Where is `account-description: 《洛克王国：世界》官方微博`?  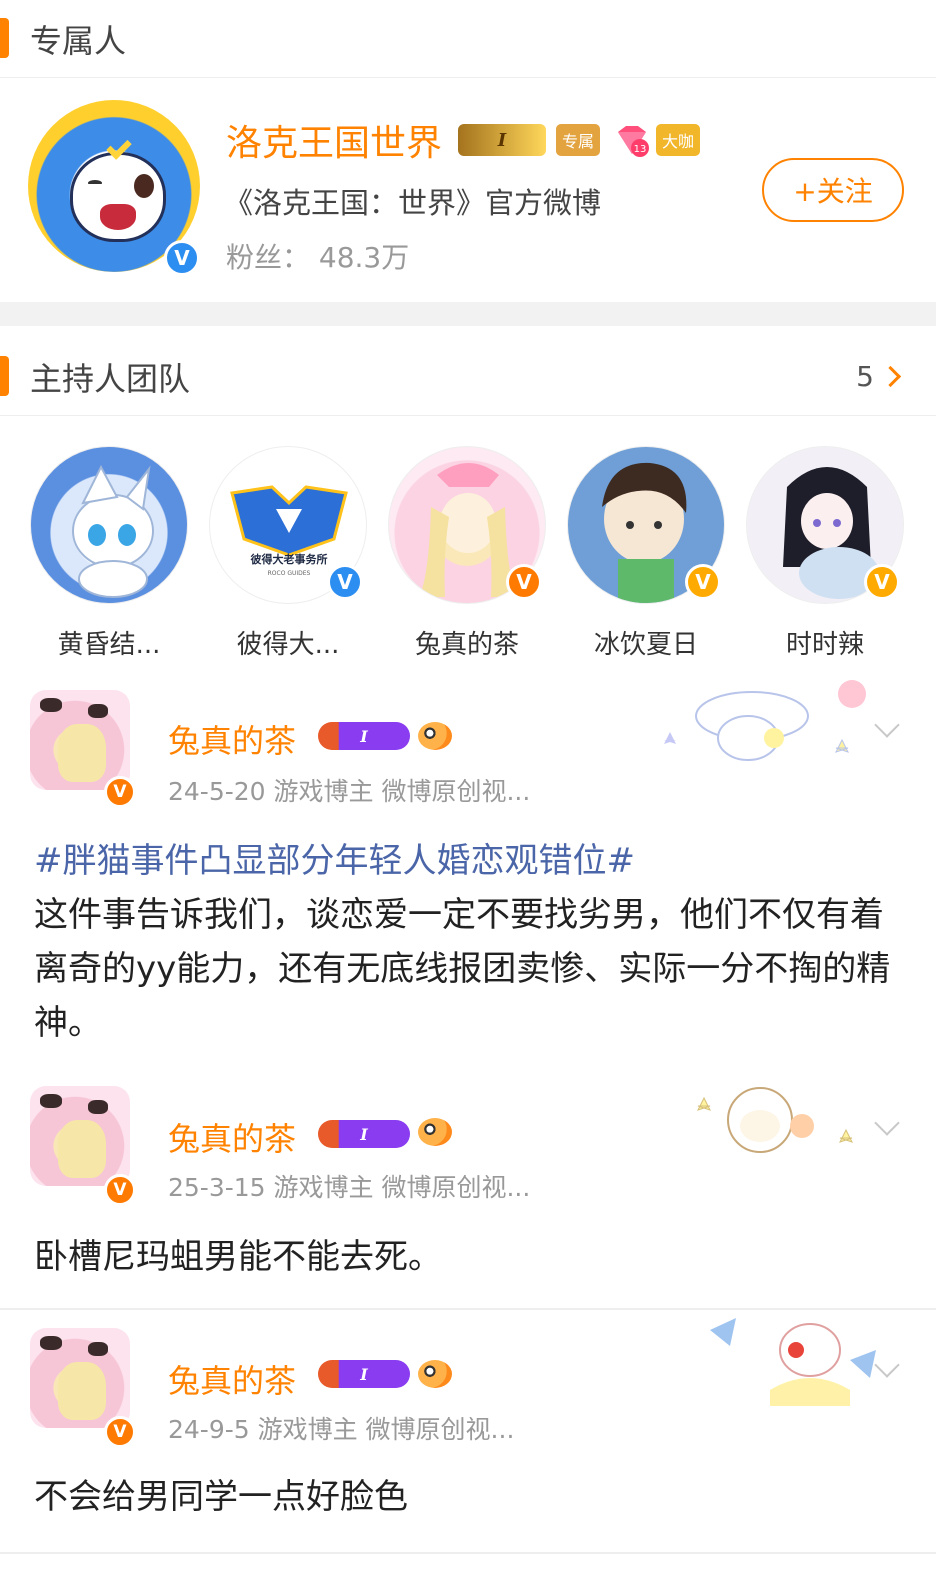 account-description: 《洛克王国：世界》官方微博 is located at coordinates (413, 203).